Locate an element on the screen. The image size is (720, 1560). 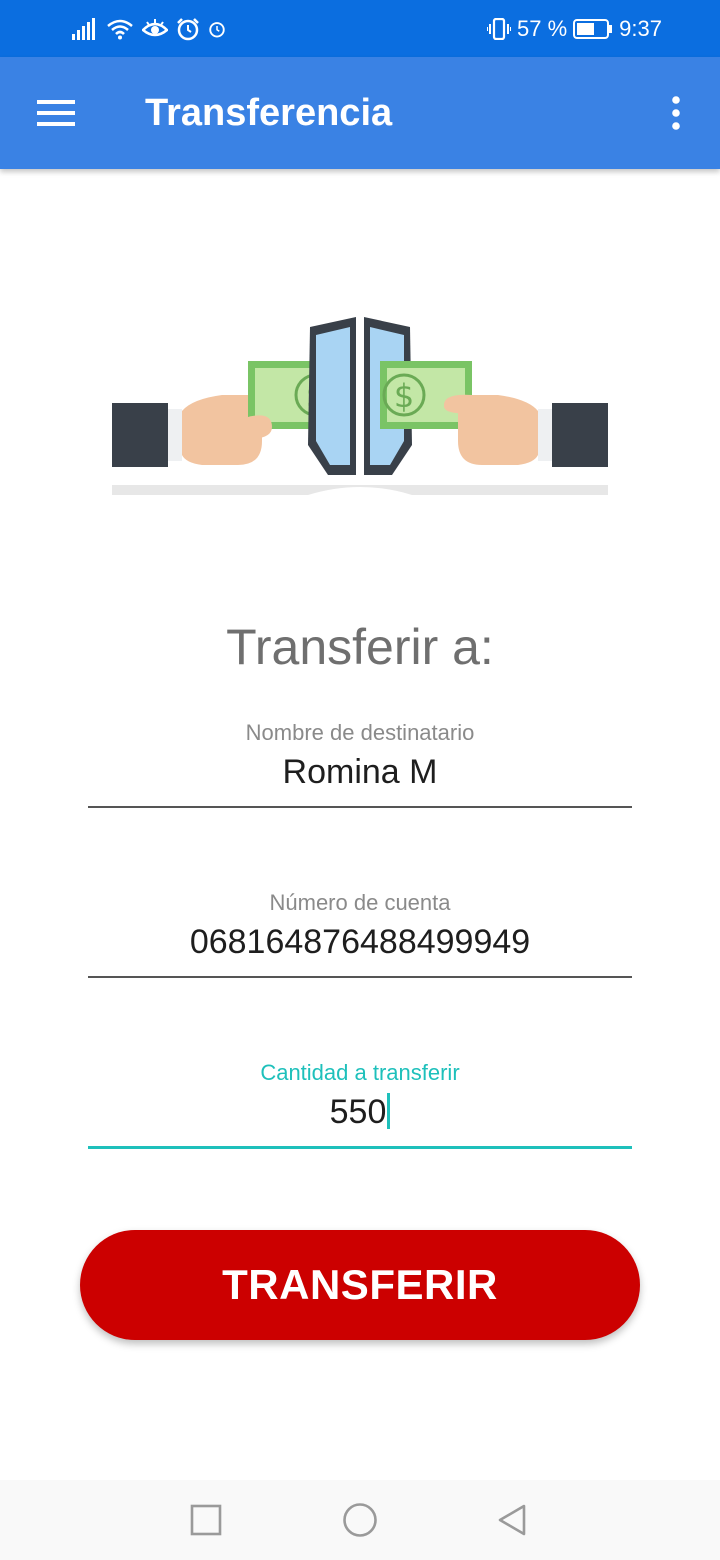
recipient-name-field: Nombre de destinatario Romina M is located at coordinates (360, 763).